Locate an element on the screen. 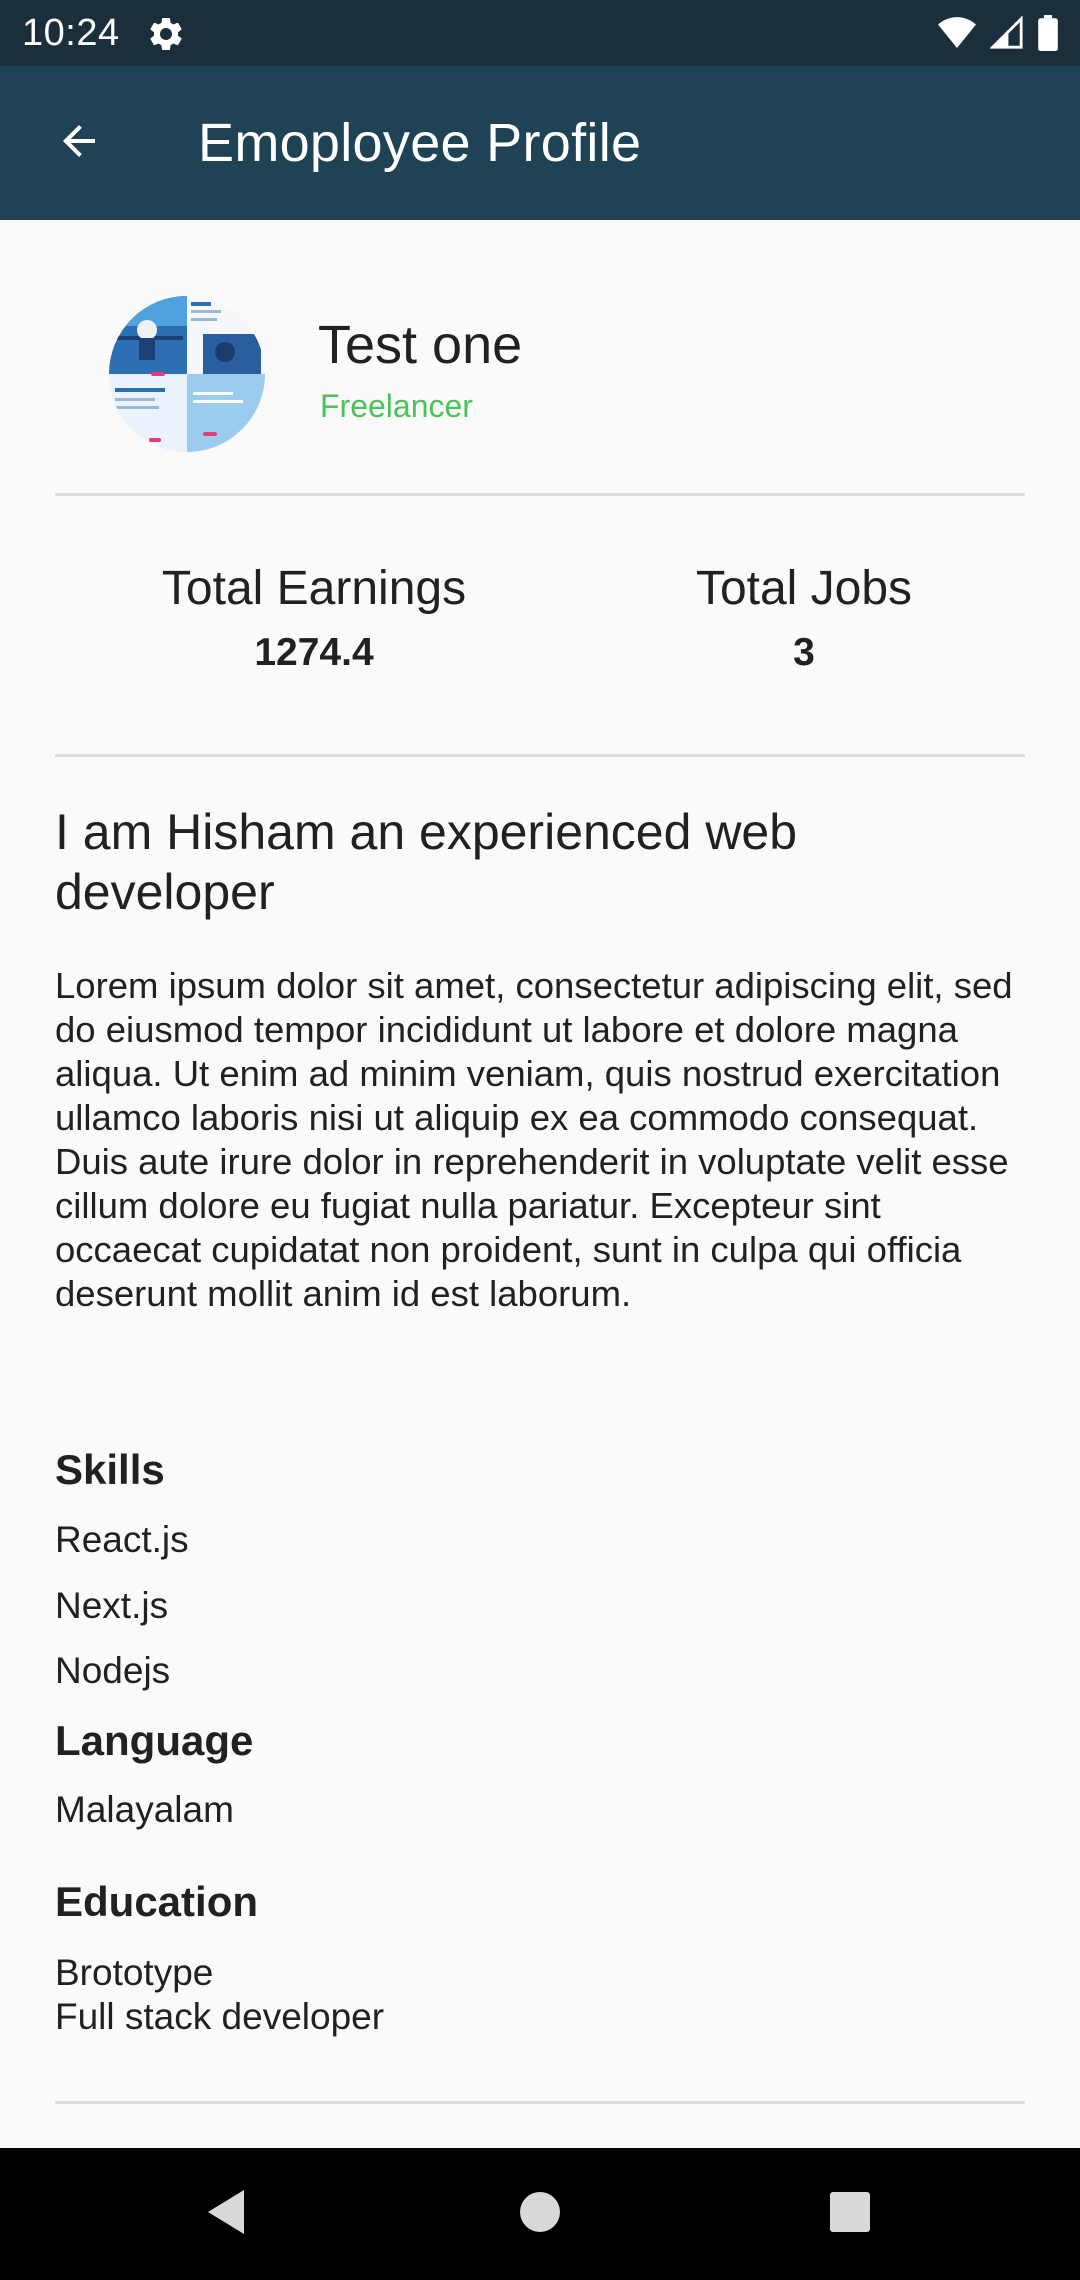 The image size is (1080, 2280). skill-item: React.js is located at coordinates (122, 1539).